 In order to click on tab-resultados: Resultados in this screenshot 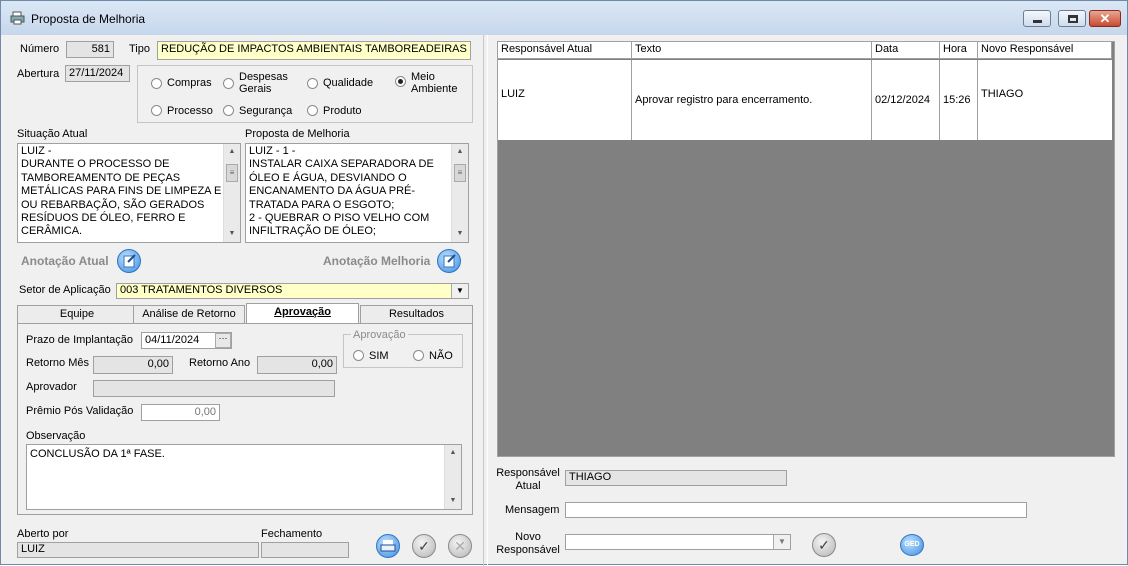, I will do `click(416, 314)`.